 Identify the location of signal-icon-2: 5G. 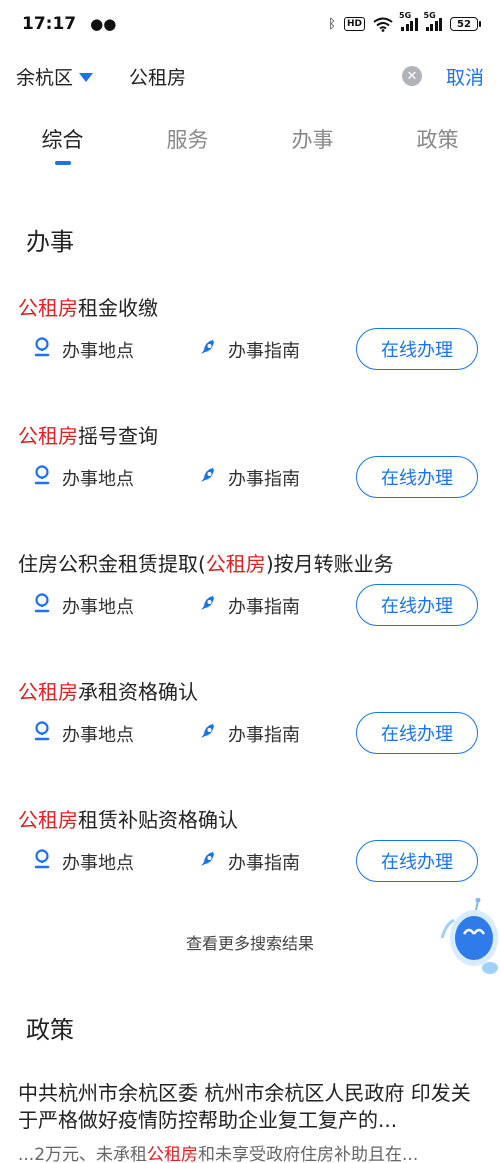
(433, 21).